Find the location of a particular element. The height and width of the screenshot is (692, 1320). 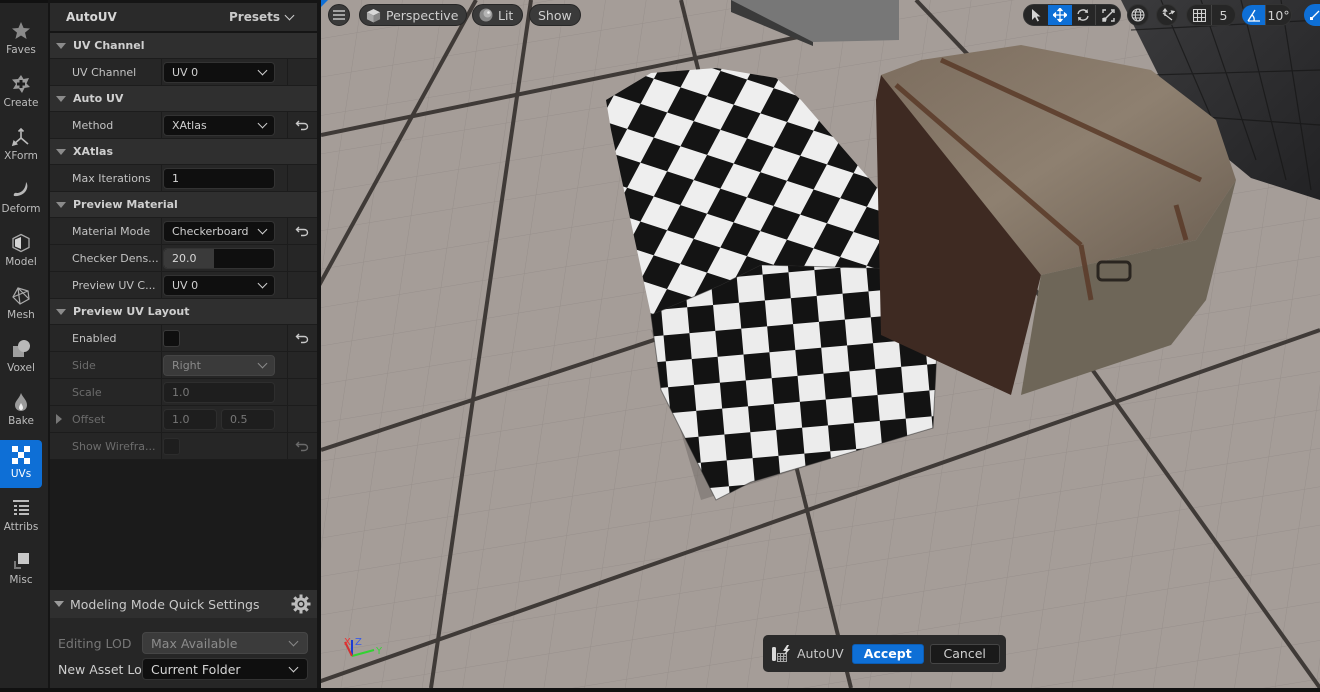

dropdown-value: UV 0 is located at coordinates (185, 72).